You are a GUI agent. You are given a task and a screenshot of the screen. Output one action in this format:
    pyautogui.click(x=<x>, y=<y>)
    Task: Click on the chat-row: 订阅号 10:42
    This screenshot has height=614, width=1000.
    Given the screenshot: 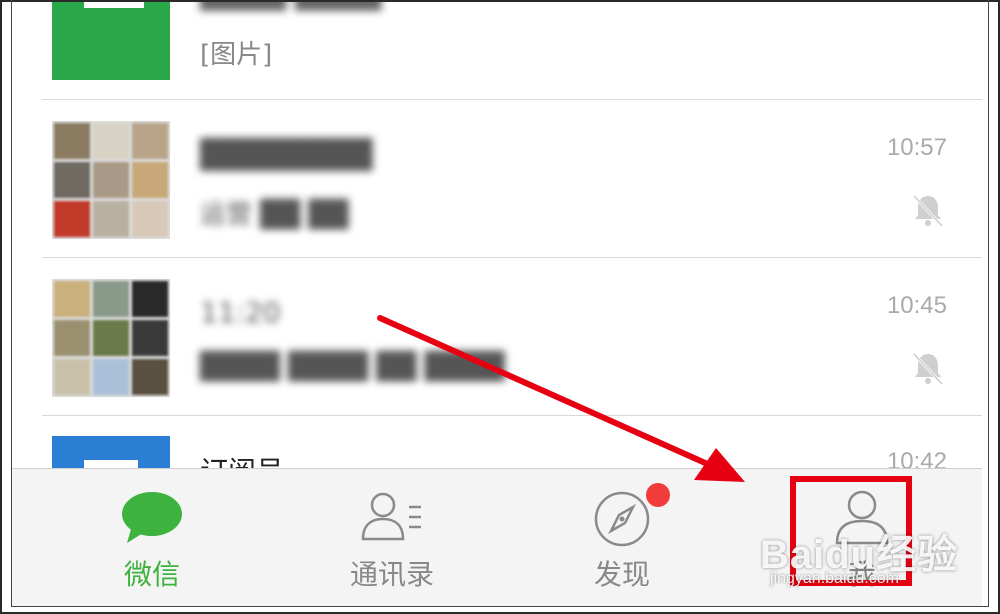 What is the action you would take?
    pyautogui.click(x=497, y=442)
    